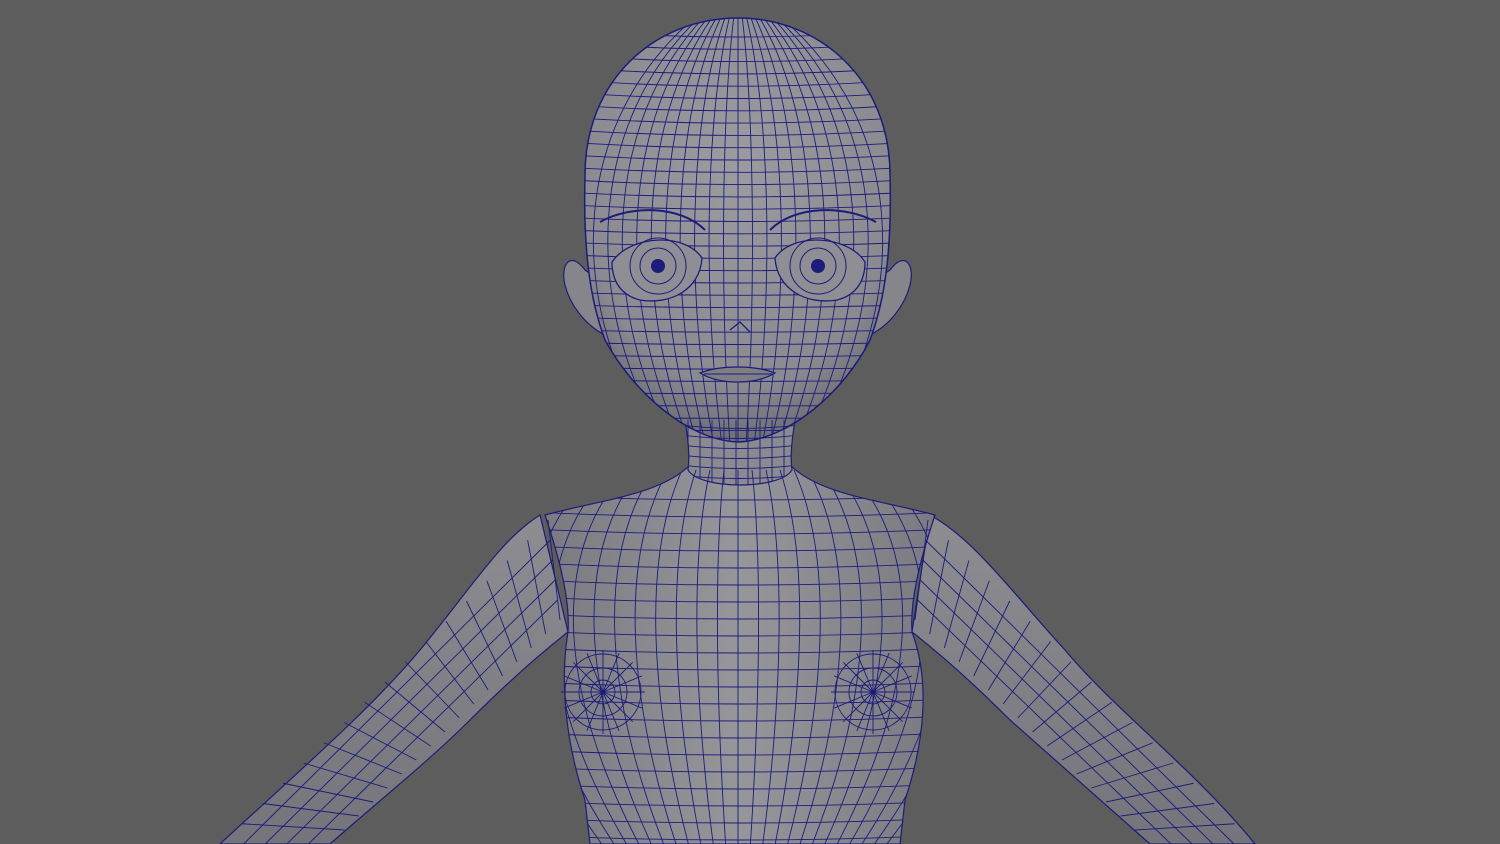 Image resolution: width=1500 pixels, height=844 pixels. Describe the element at coordinates (394, 679) in the screenshot. I see `left-arm` at that location.